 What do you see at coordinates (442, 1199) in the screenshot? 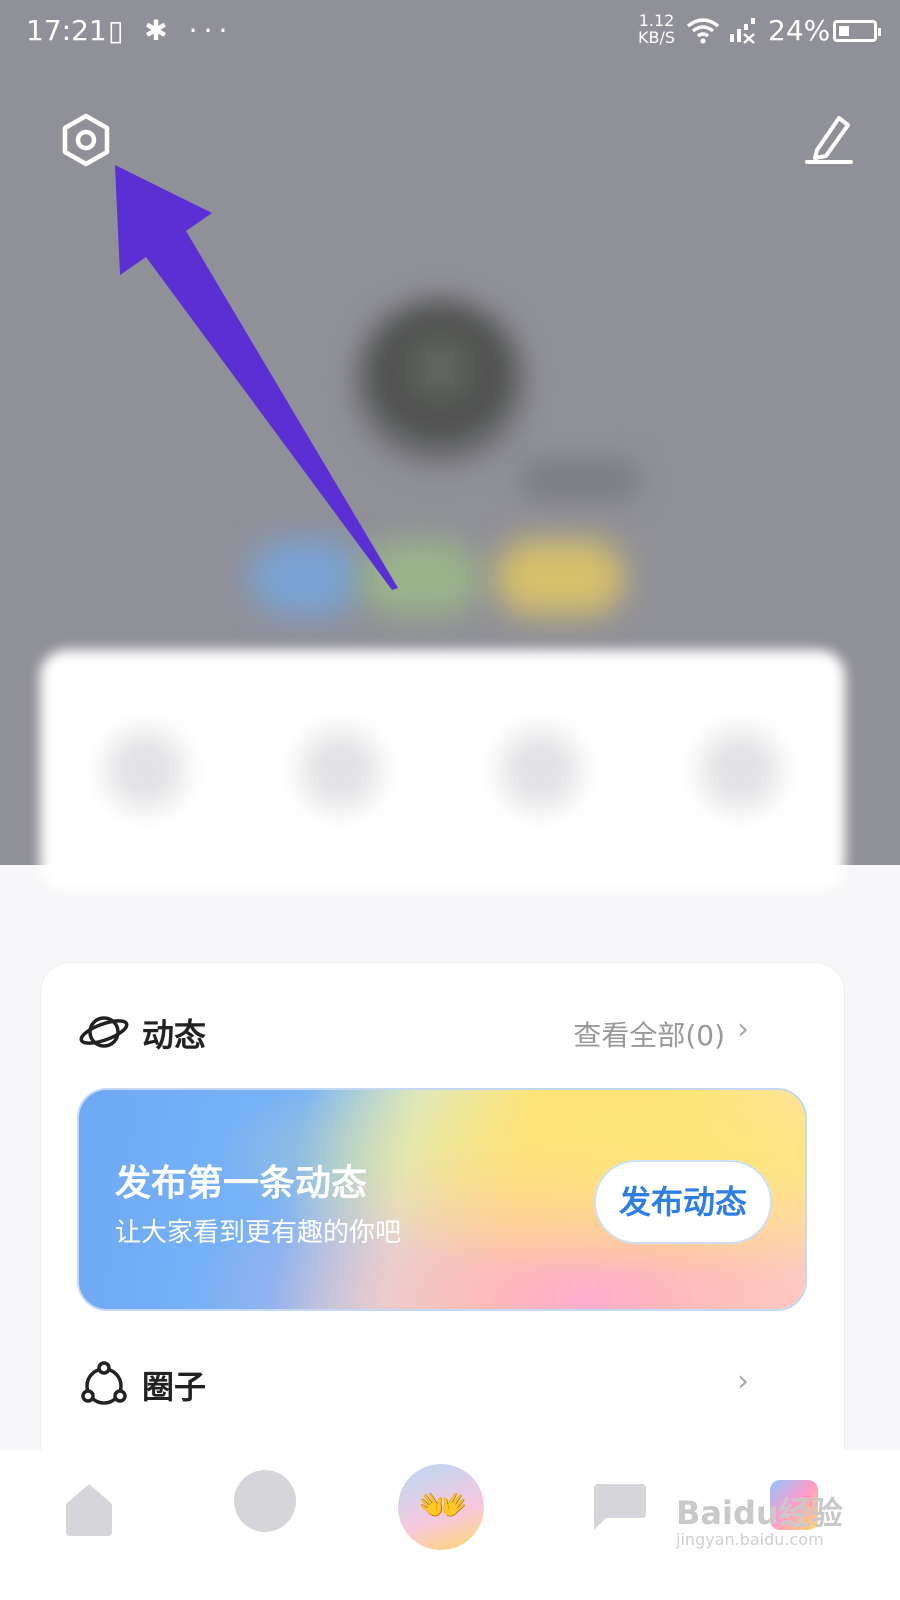
I see `post-promo-banner: 发布第一条动态 让大家看到更有趣的你吧 发布动态` at bounding box center [442, 1199].